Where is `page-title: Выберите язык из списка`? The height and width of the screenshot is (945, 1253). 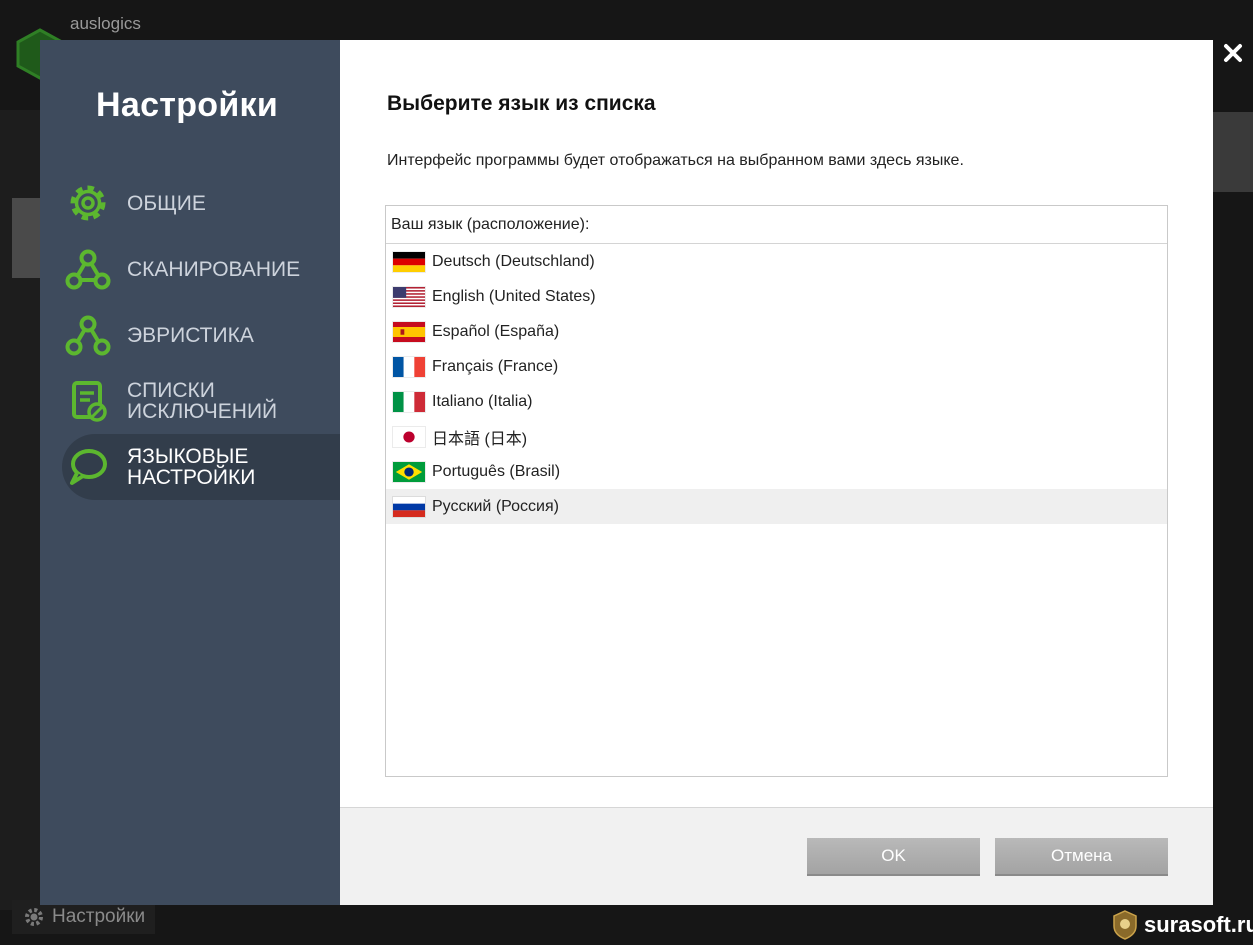 page-title: Выберите язык из списка is located at coordinates (521, 103).